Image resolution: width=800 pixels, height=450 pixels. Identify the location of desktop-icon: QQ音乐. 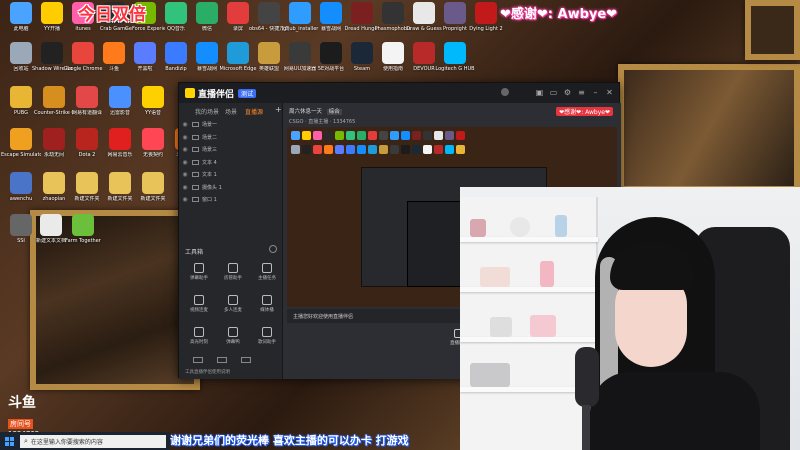
(176, 22).